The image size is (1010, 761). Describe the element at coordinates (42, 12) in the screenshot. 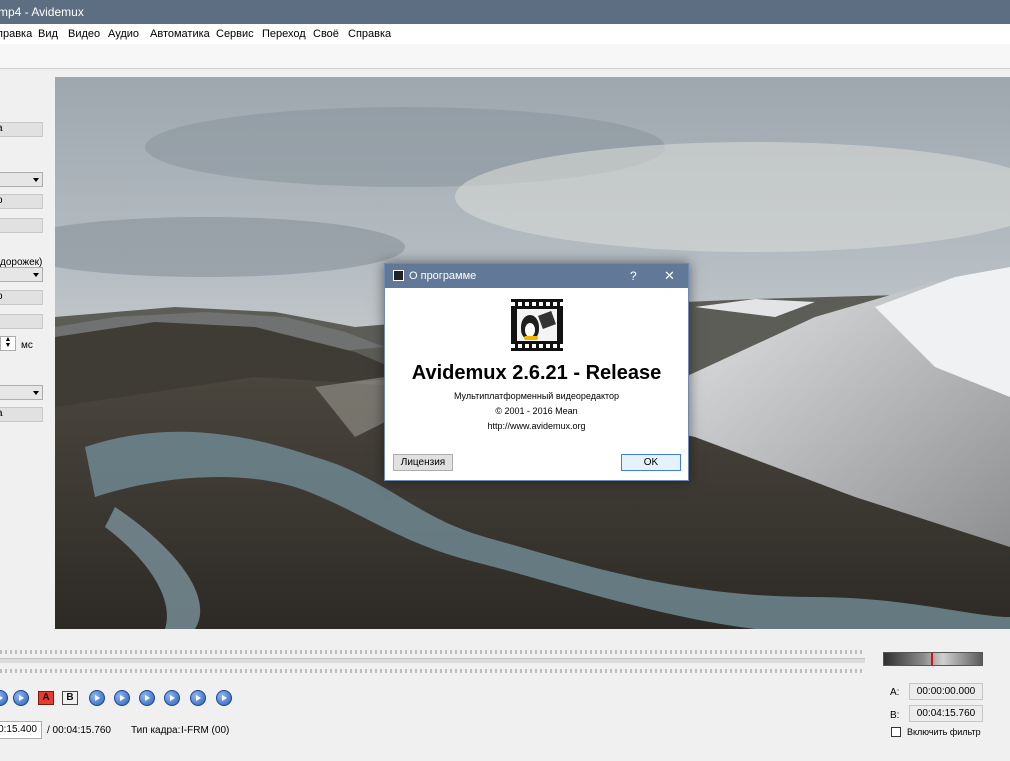

I see `window-title: mp4 - Avidemux` at that location.